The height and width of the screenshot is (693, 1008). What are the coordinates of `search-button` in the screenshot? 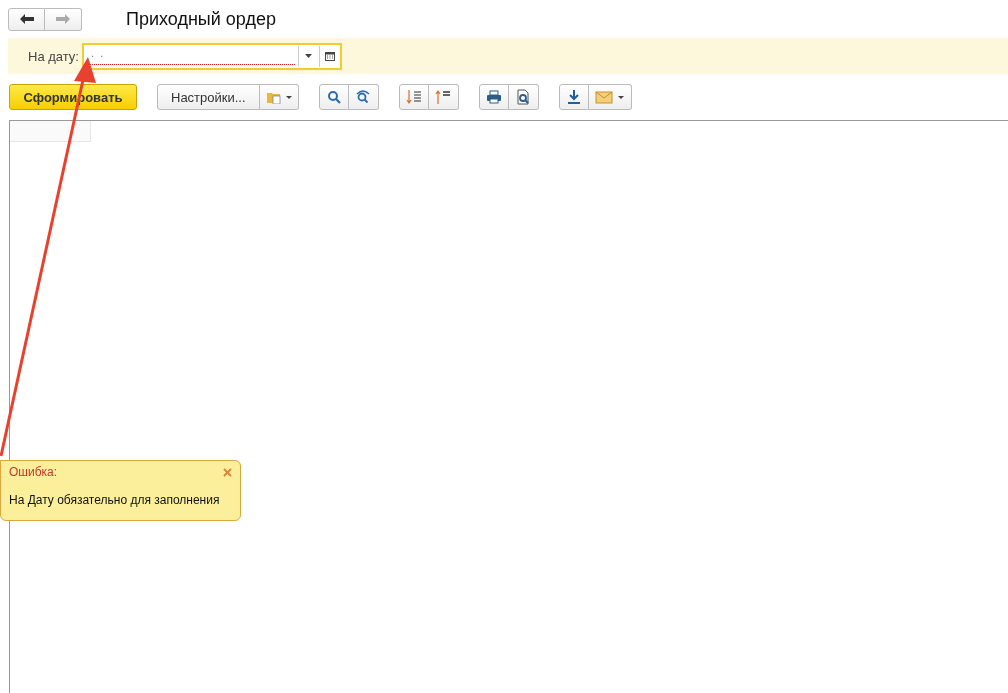 It's located at (333, 97).